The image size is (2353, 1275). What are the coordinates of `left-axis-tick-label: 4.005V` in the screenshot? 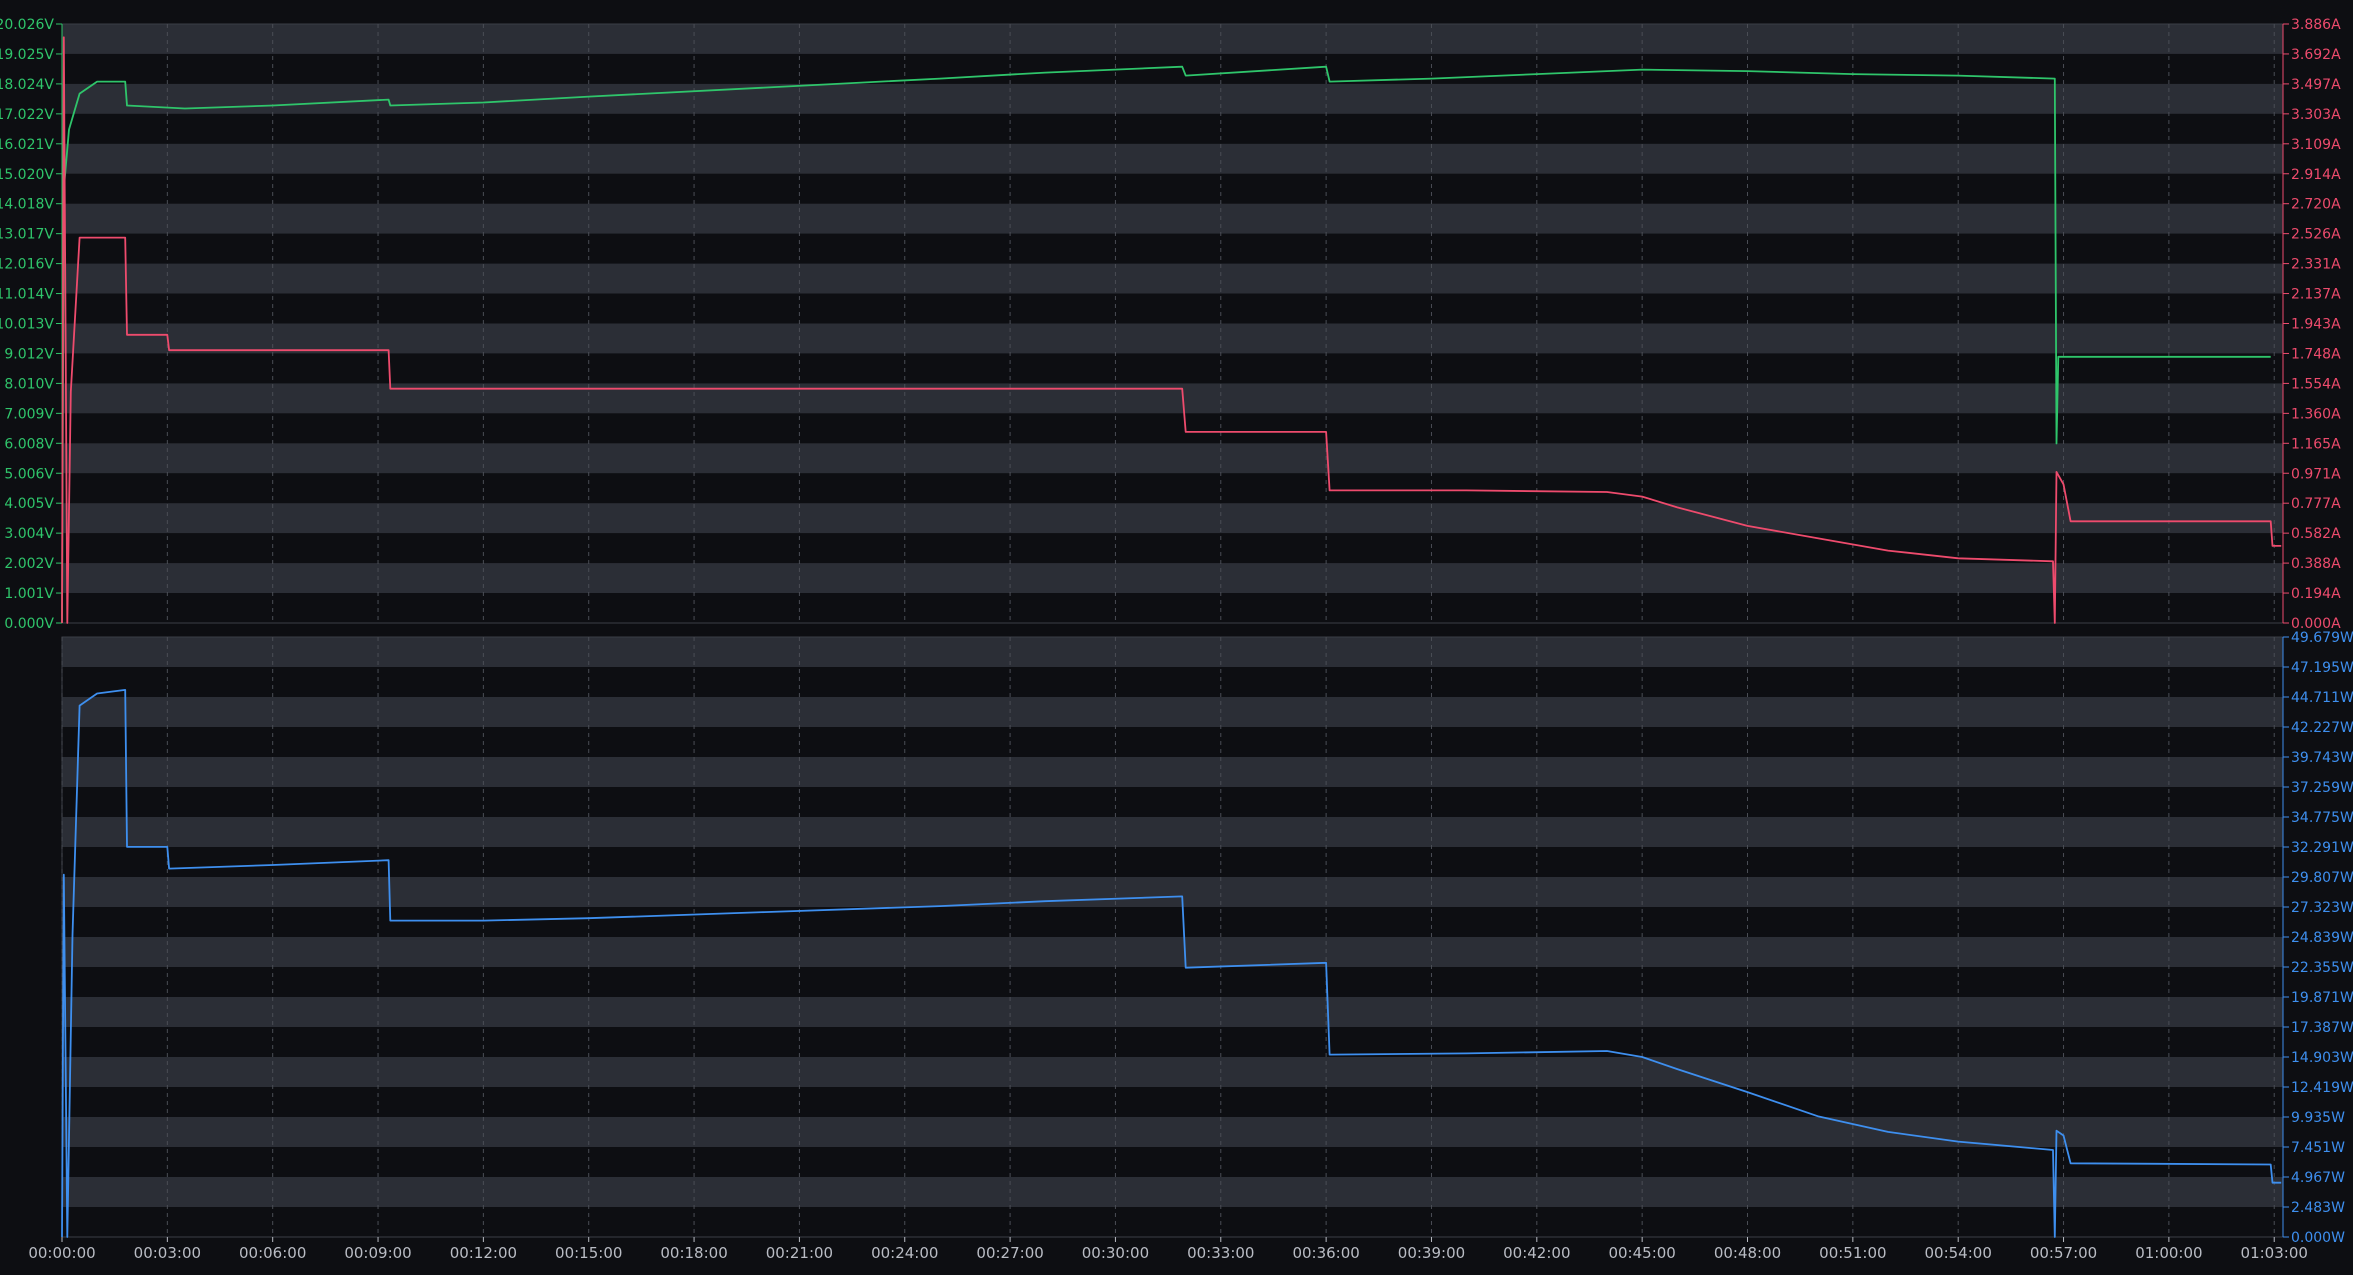 It's located at (29, 504).